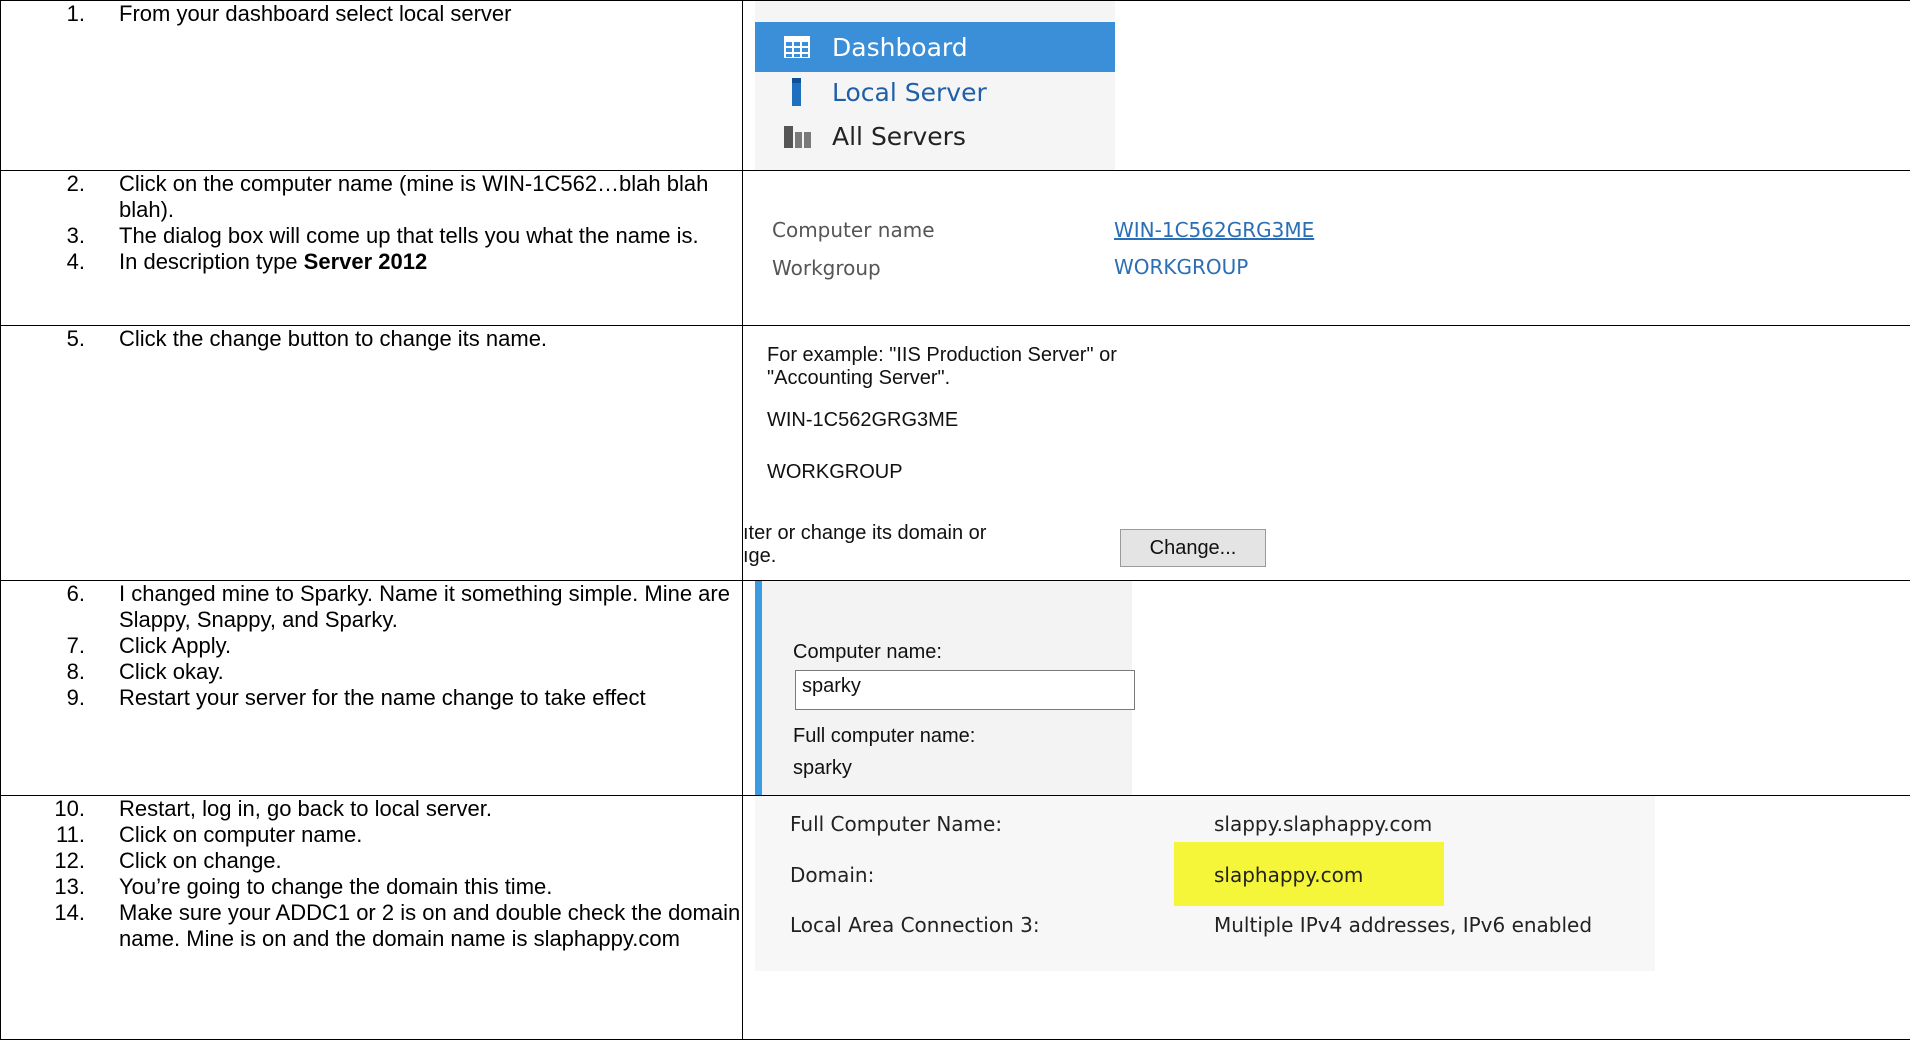 The image size is (1910, 1040). What do you see at coordinates (43, 646) in the screenshot?
I see `step-number: 7.` at bounding box center [43, 646].